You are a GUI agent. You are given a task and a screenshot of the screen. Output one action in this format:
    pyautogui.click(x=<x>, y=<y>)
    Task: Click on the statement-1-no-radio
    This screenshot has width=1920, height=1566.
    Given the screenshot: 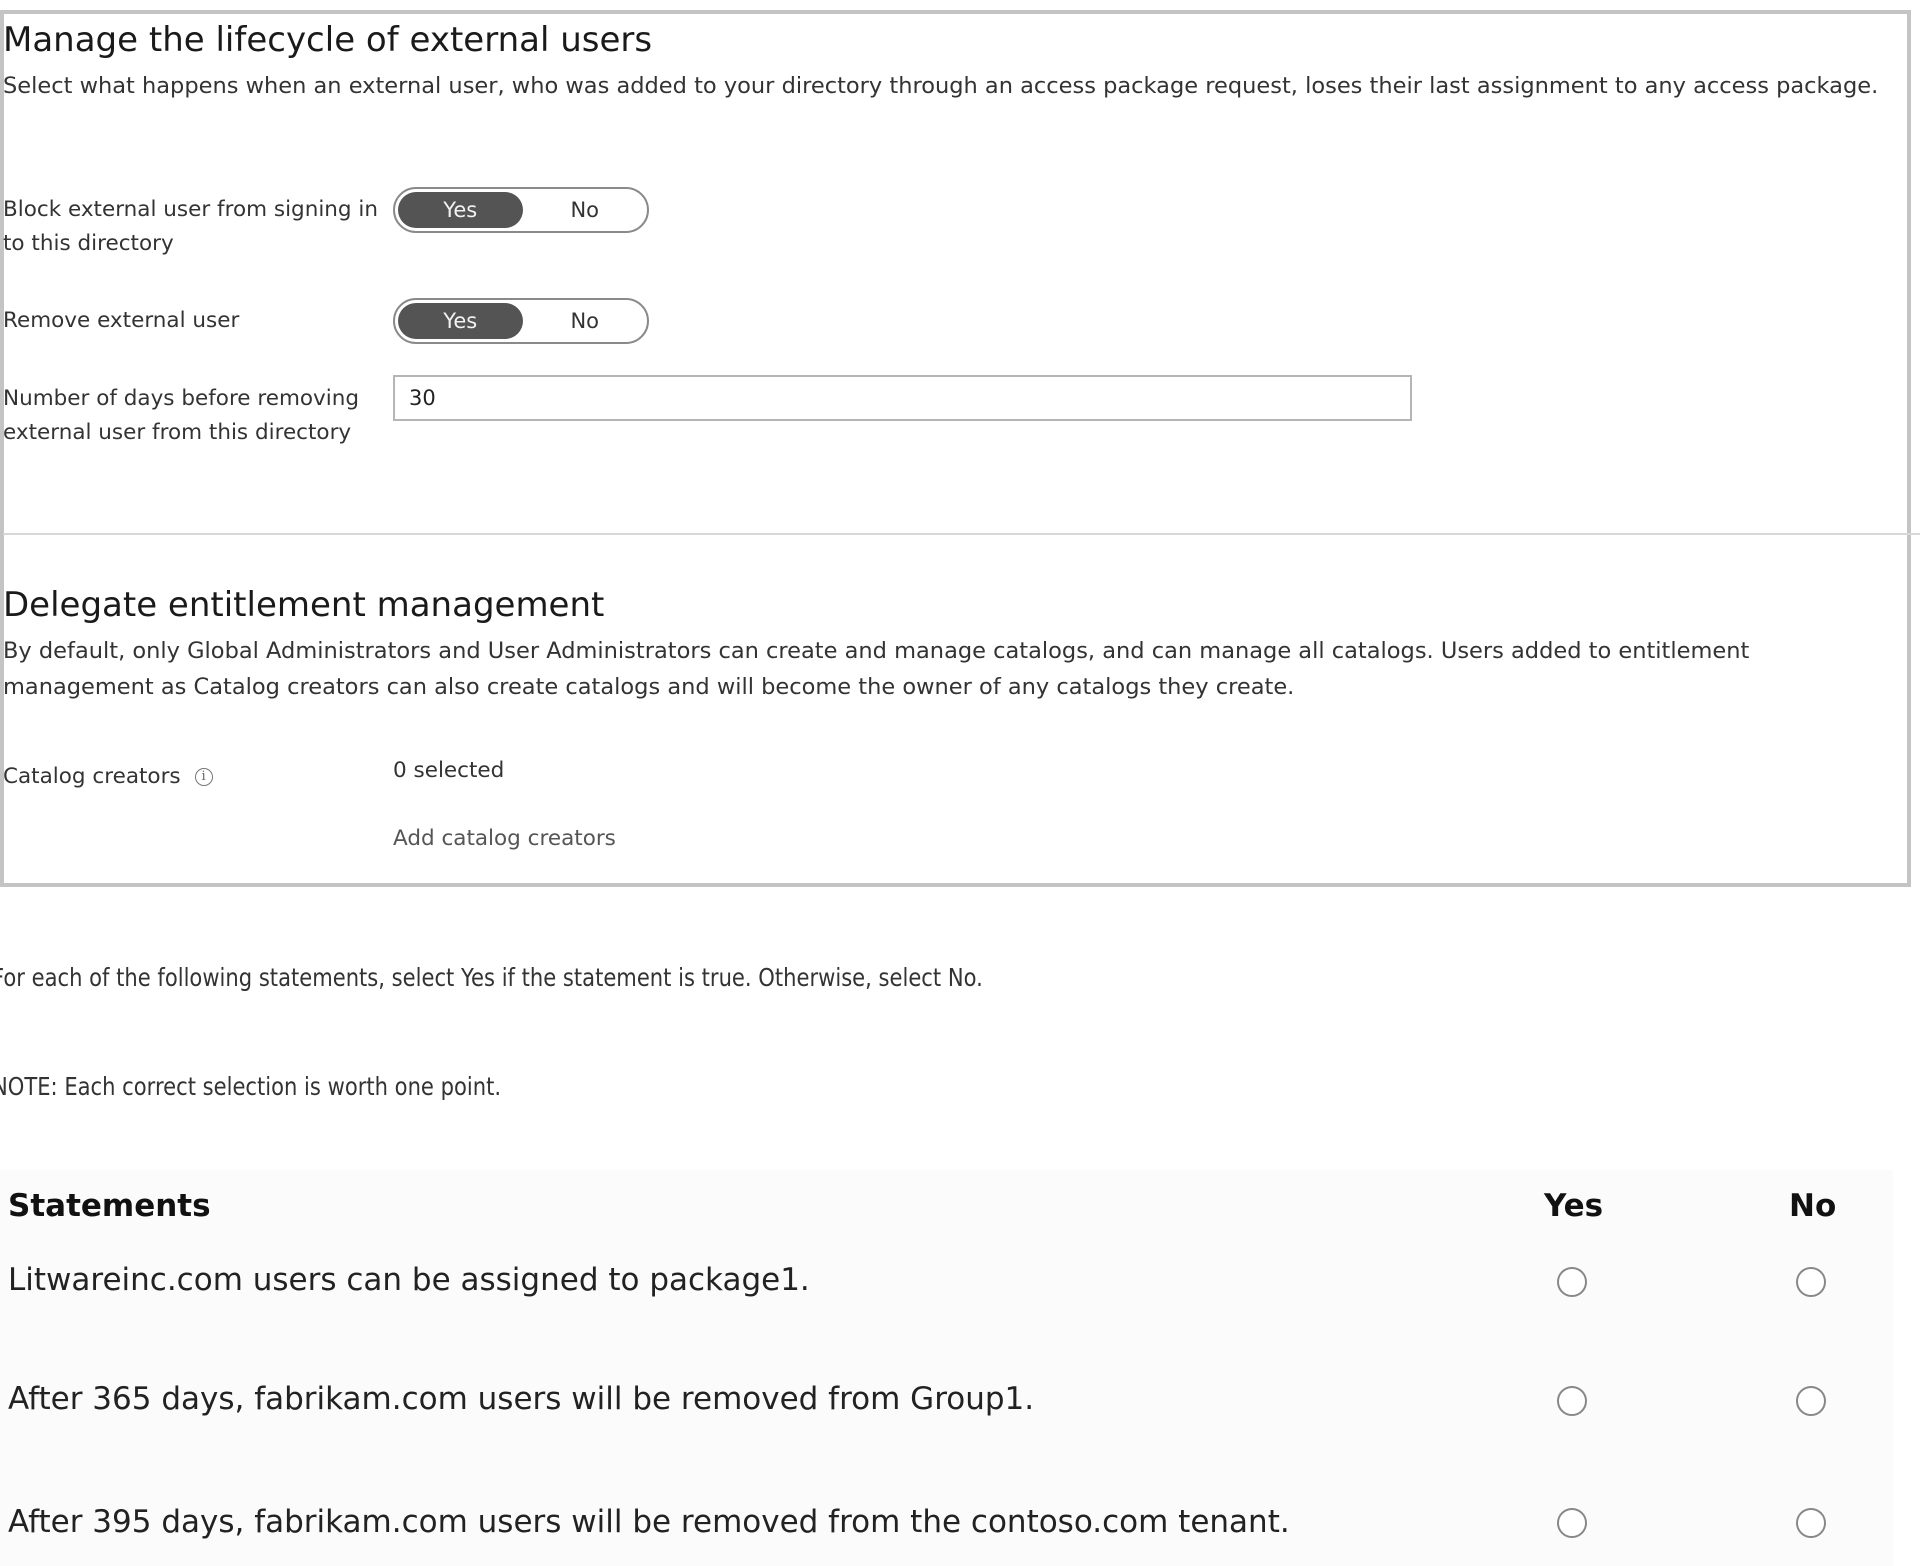 What is the action you would take?
    pyautogui.click(x=1811, y=1282)
    